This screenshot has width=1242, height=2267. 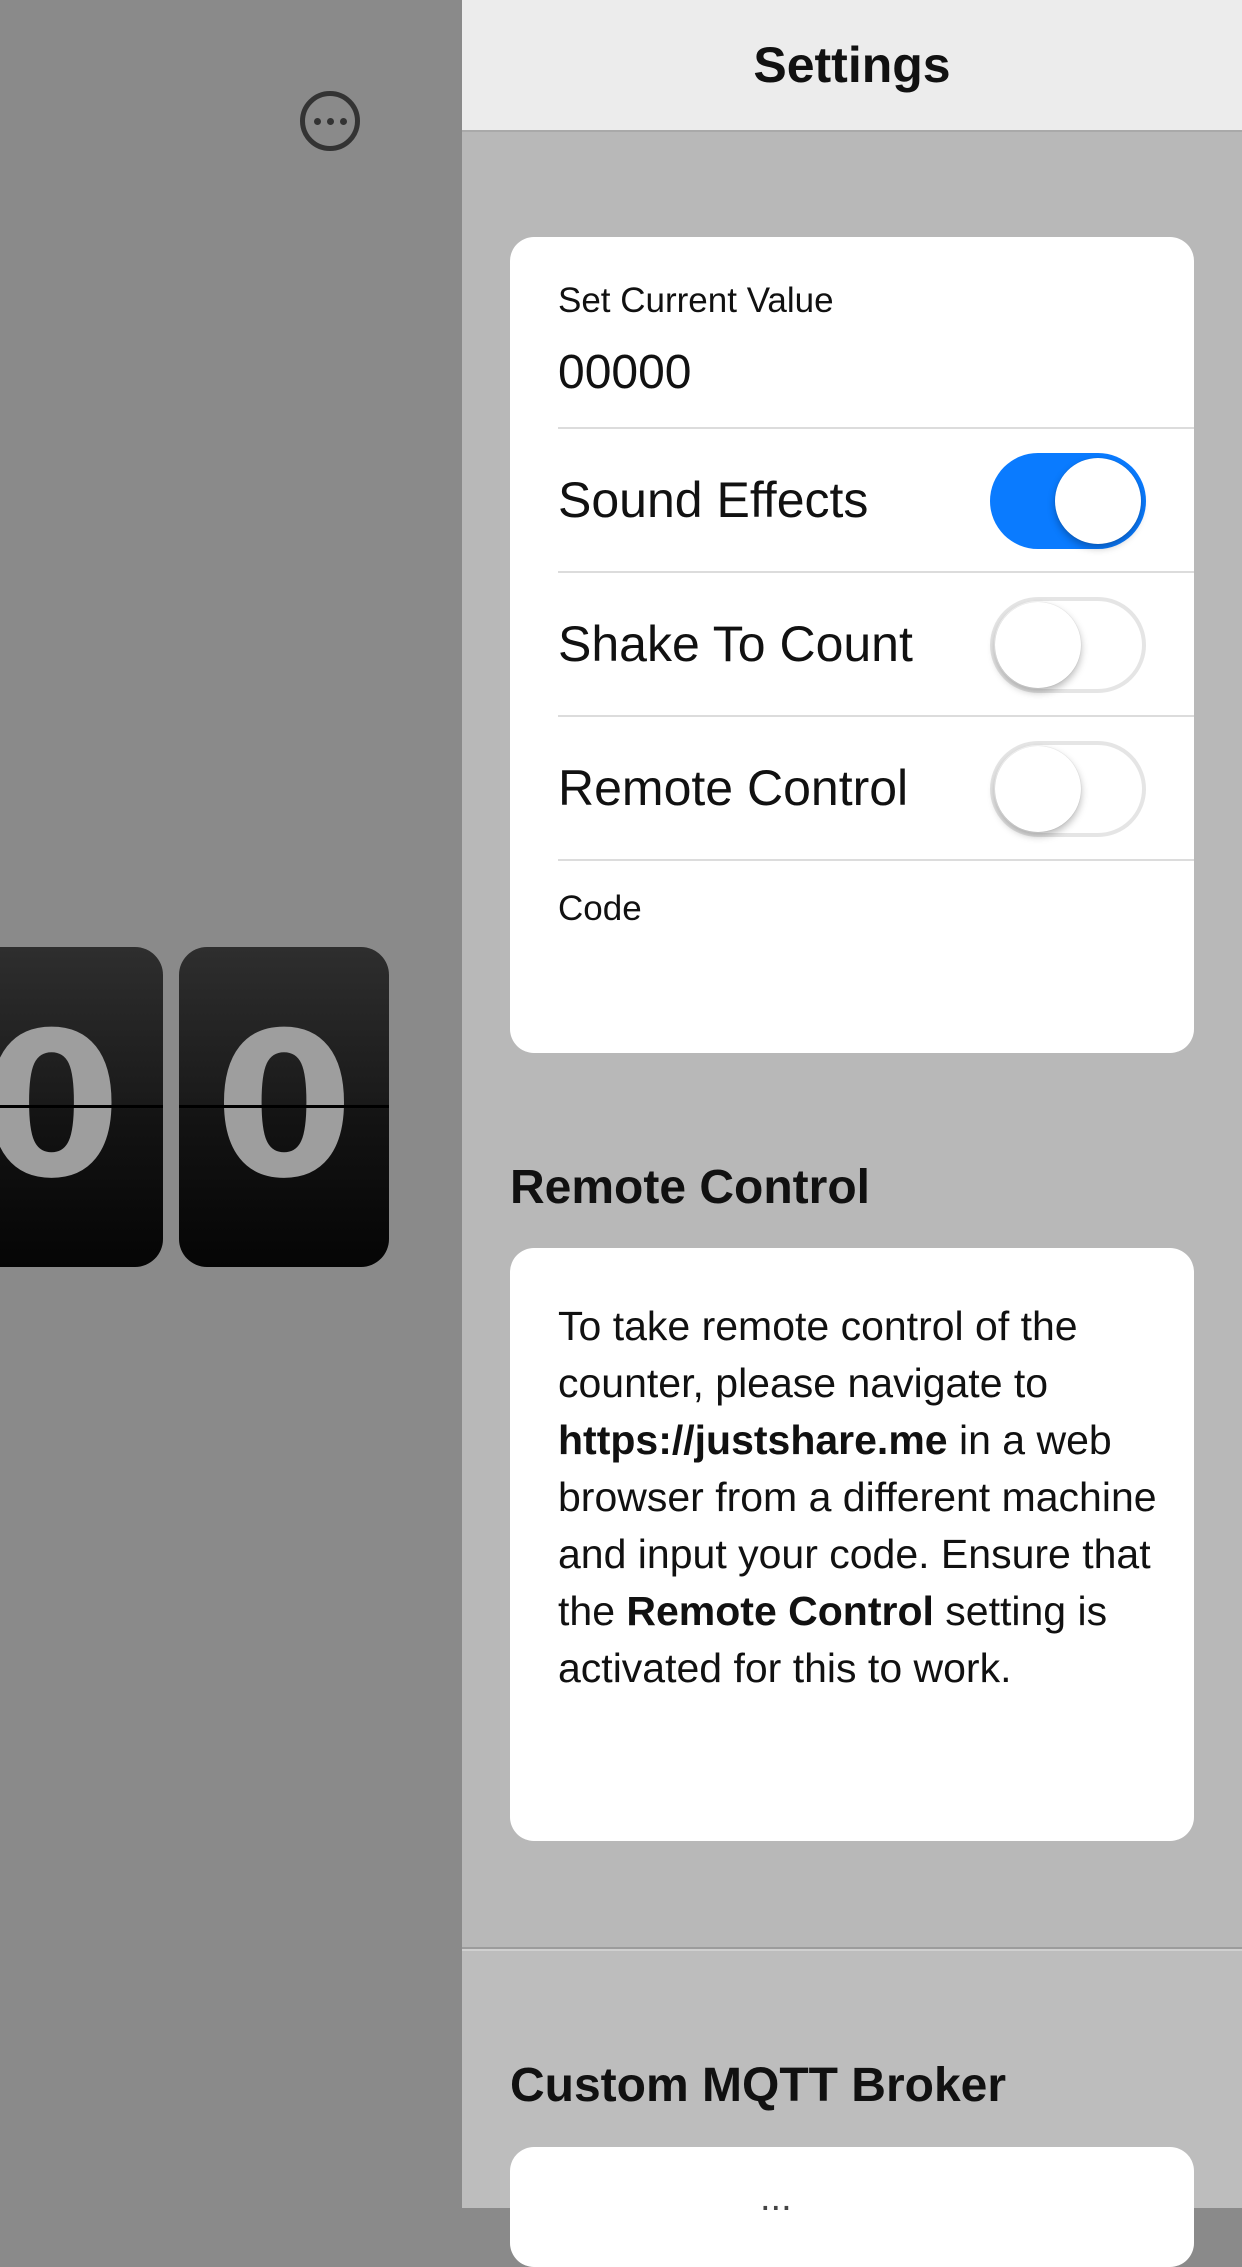 I want to click on code-row: Code, so click(x=876, y=956).